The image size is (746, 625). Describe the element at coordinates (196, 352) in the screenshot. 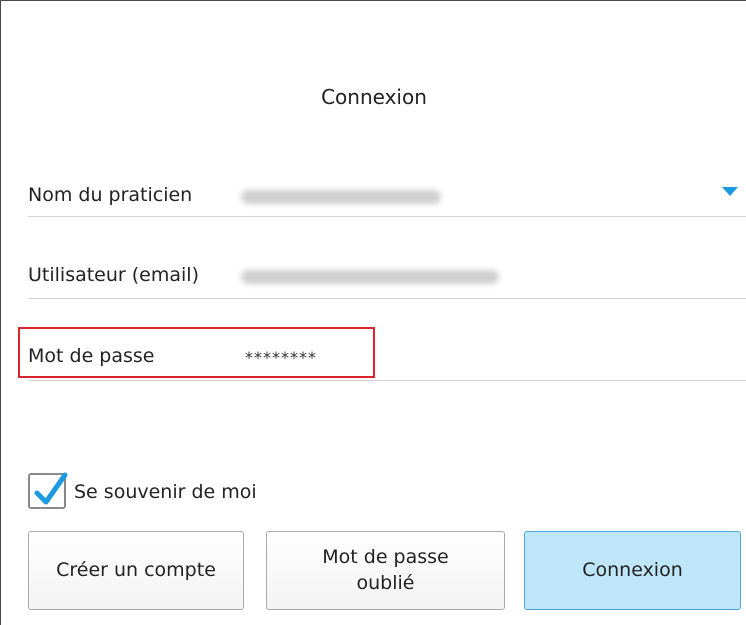

I see `password-highlight-box` at that location.